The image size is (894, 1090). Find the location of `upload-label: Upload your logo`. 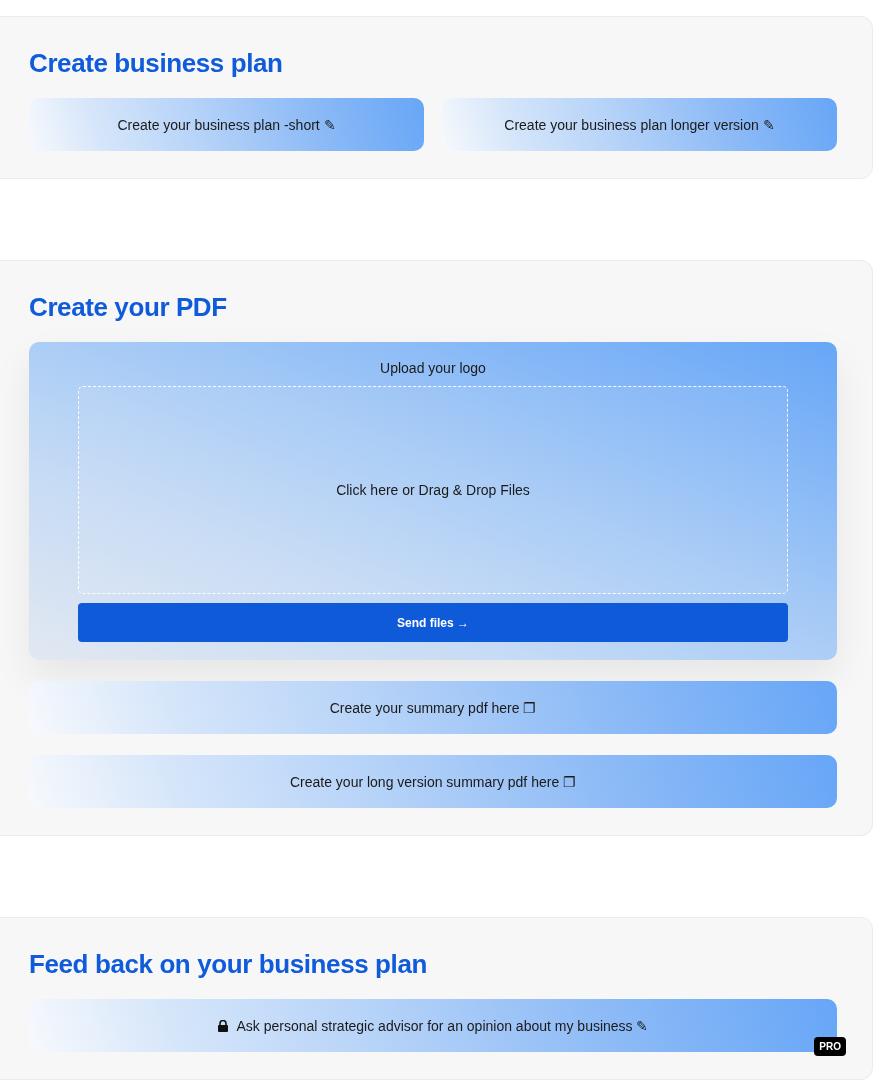

upload-label: Upload your logo is located at coordinates (433, 368).